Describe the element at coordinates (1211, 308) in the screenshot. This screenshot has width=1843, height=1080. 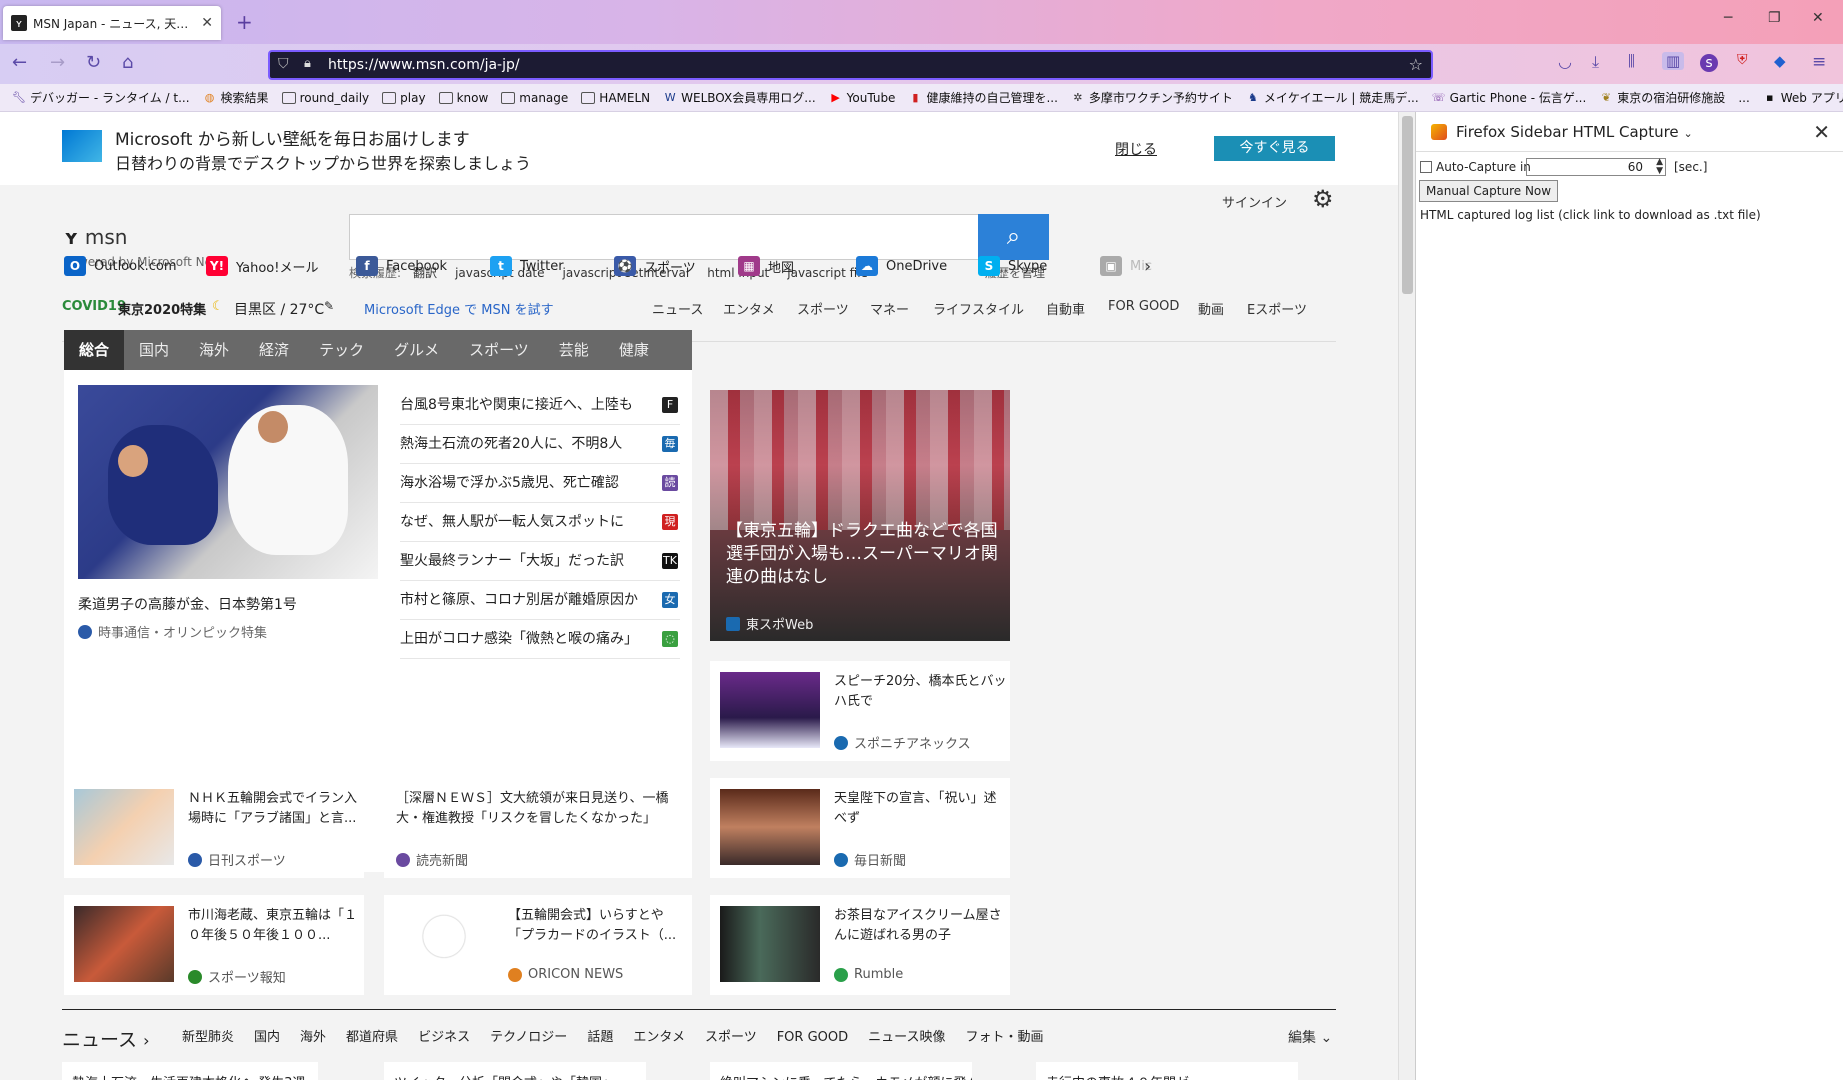
I see `topic-link: 動画` at that location.